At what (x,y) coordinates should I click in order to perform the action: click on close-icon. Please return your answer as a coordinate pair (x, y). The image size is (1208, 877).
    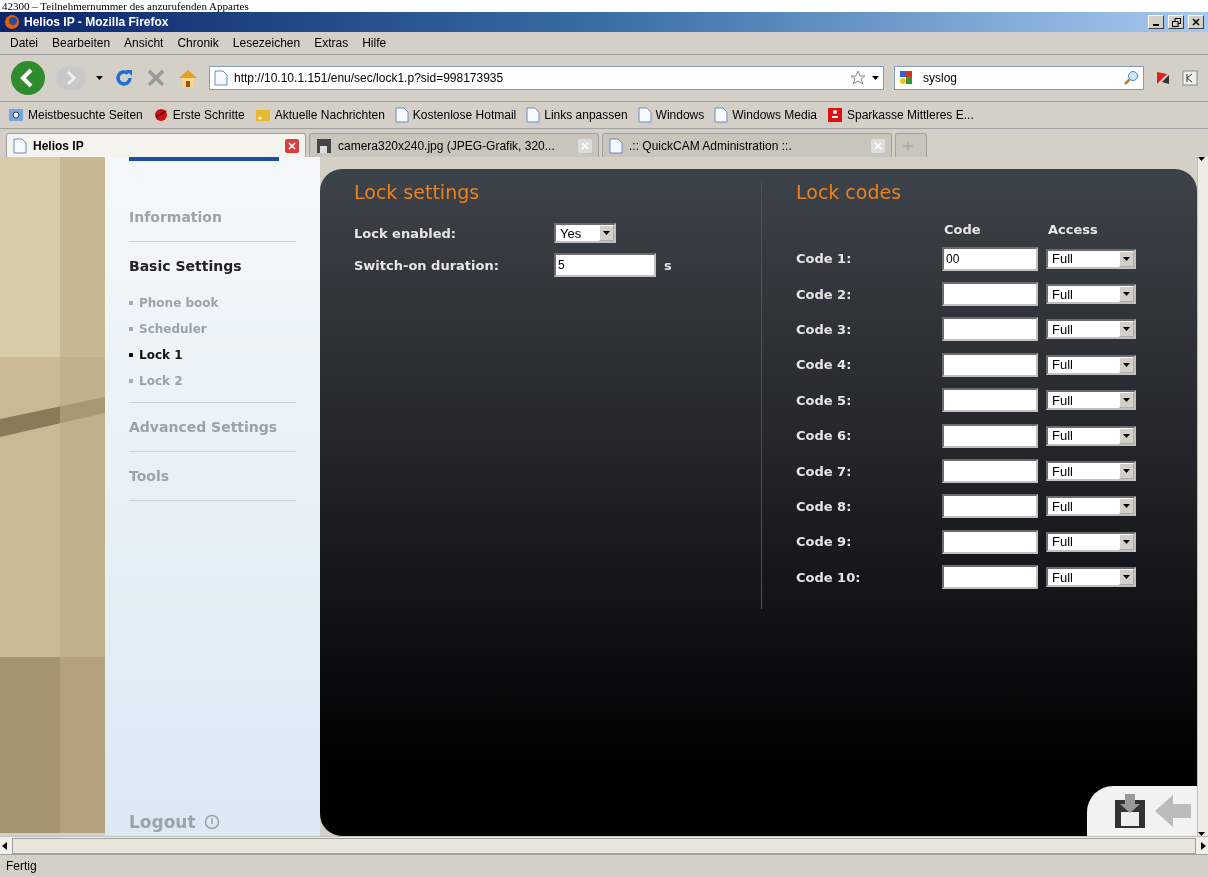
    Looking at the image, I should click on (1196, 22).